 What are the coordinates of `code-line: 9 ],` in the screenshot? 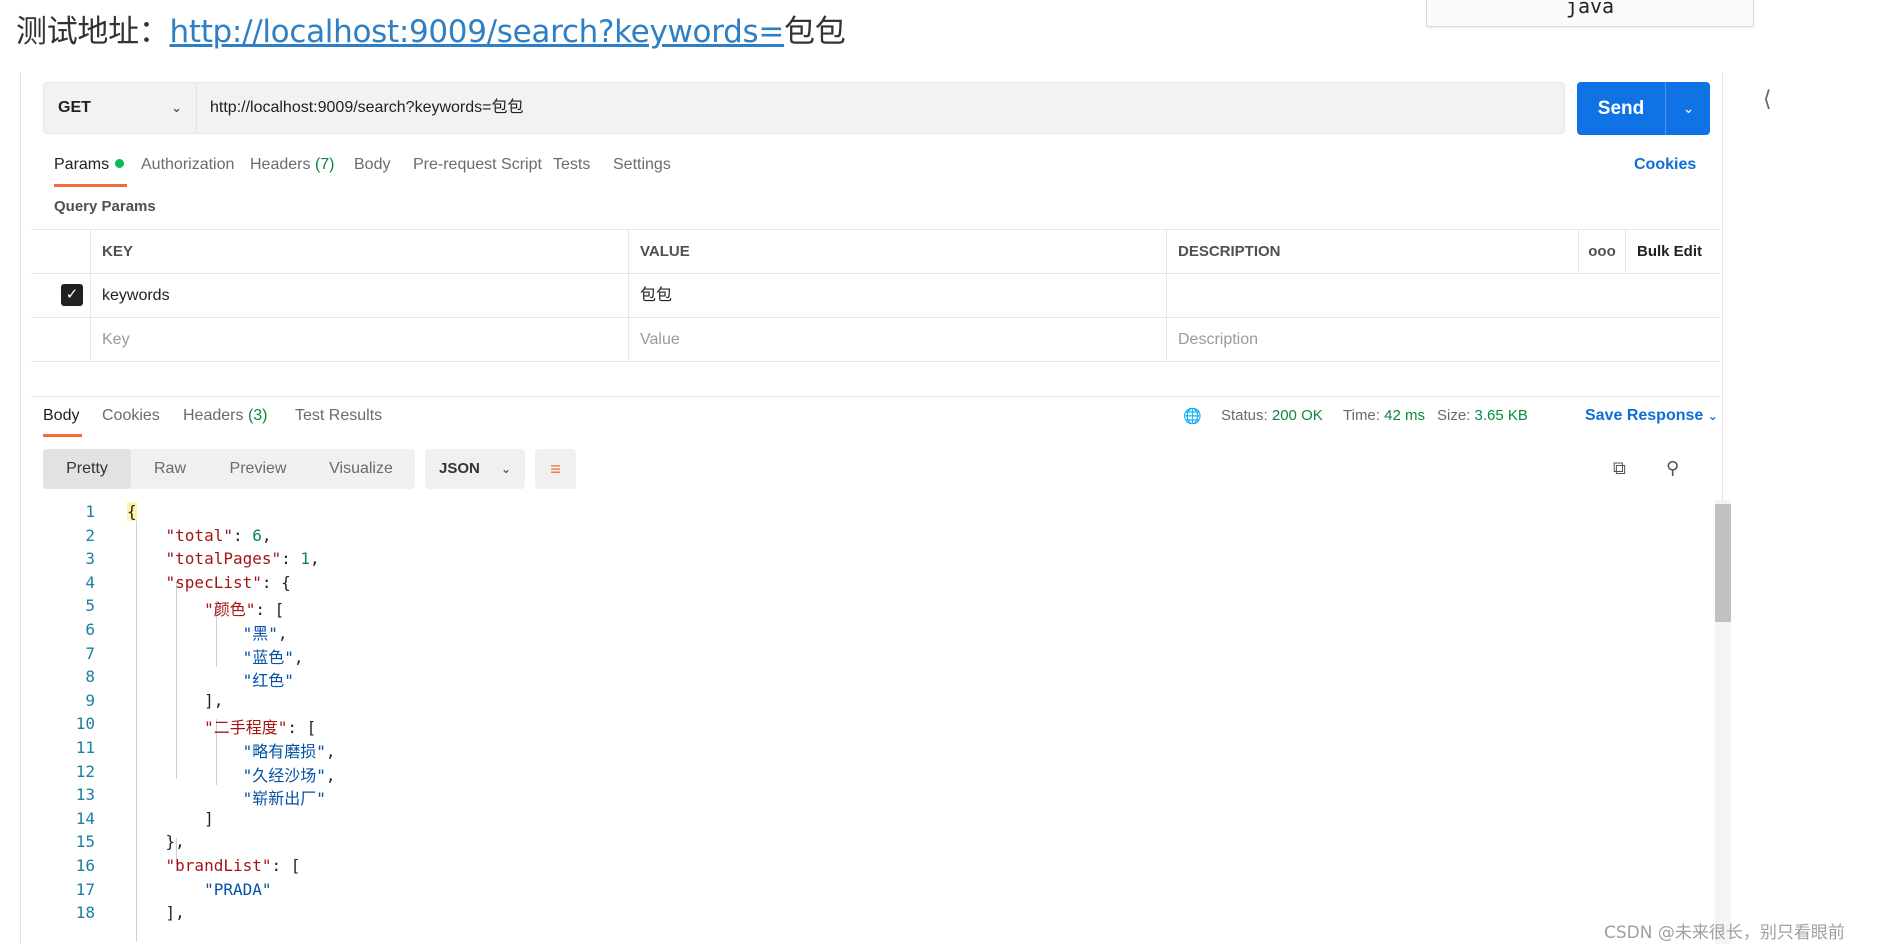 It's located at (843, 703).